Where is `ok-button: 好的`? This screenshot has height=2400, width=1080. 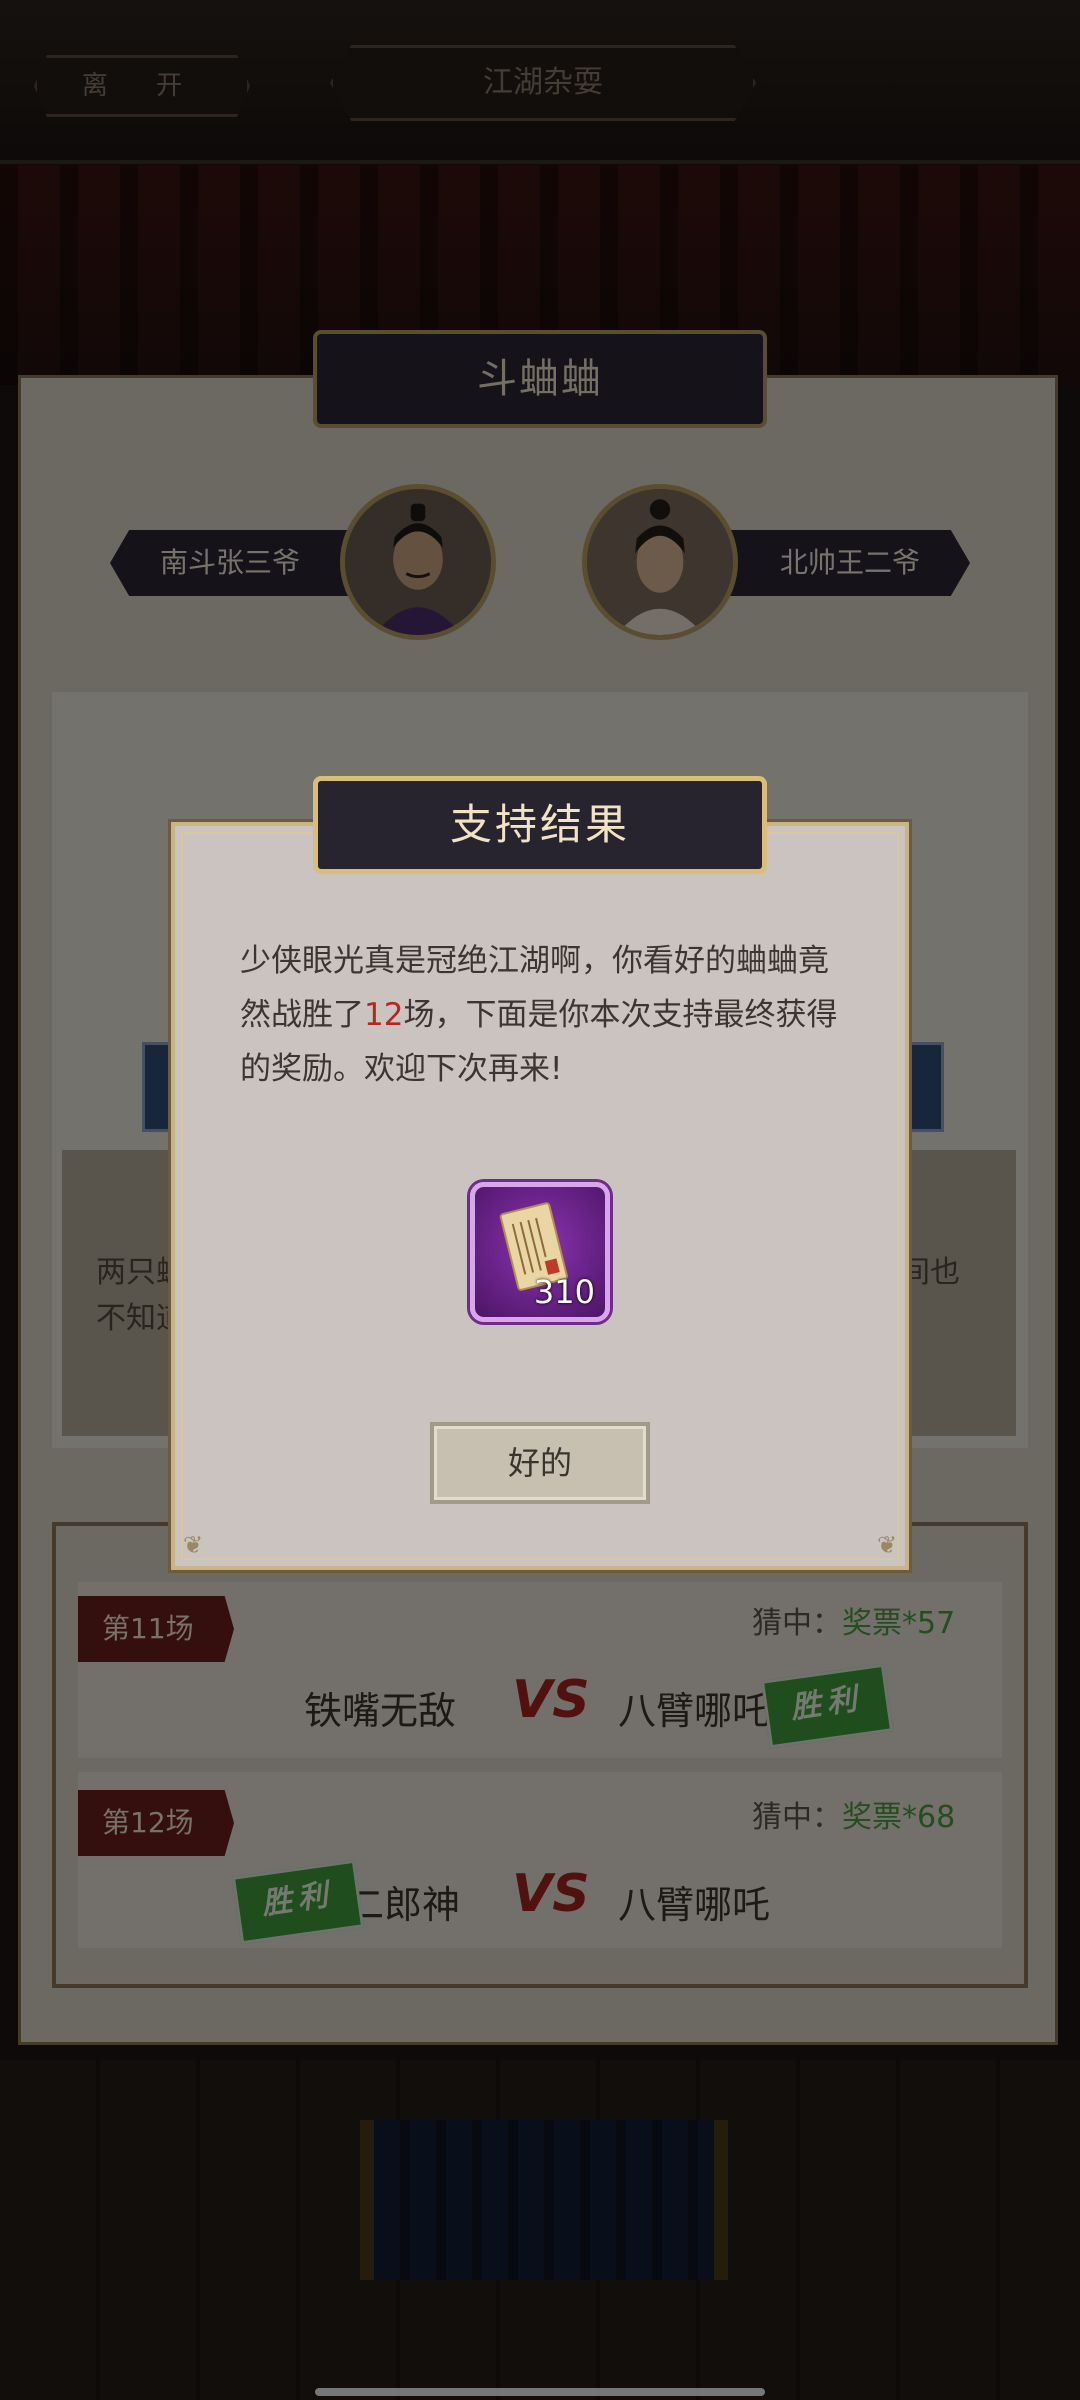
ok-button: 好的 is located at coordinates (540, 1463).